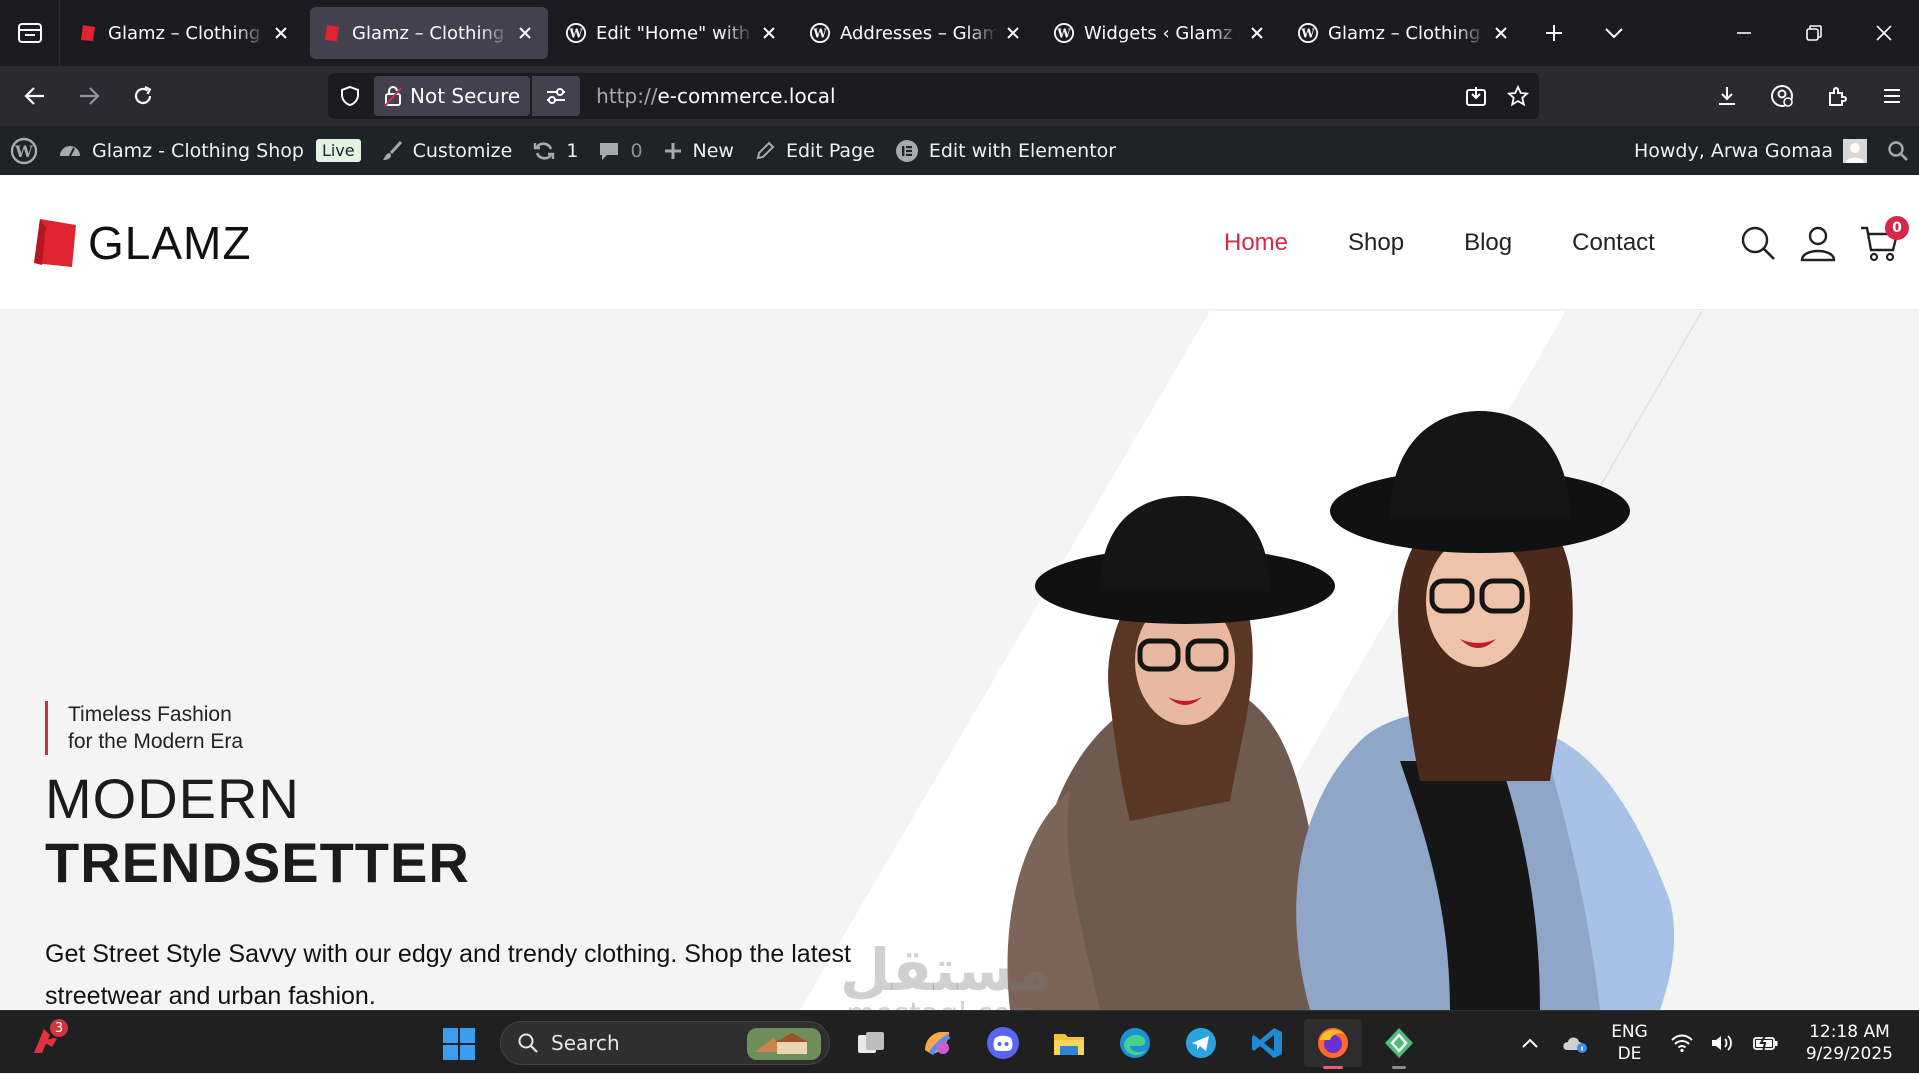 This screenshot has width=1919, height=1074. Describe the element at coordinates (1005, 150) in the screenshot. I see `edit-with-elementor-link: Edit with Elementor` at that location.